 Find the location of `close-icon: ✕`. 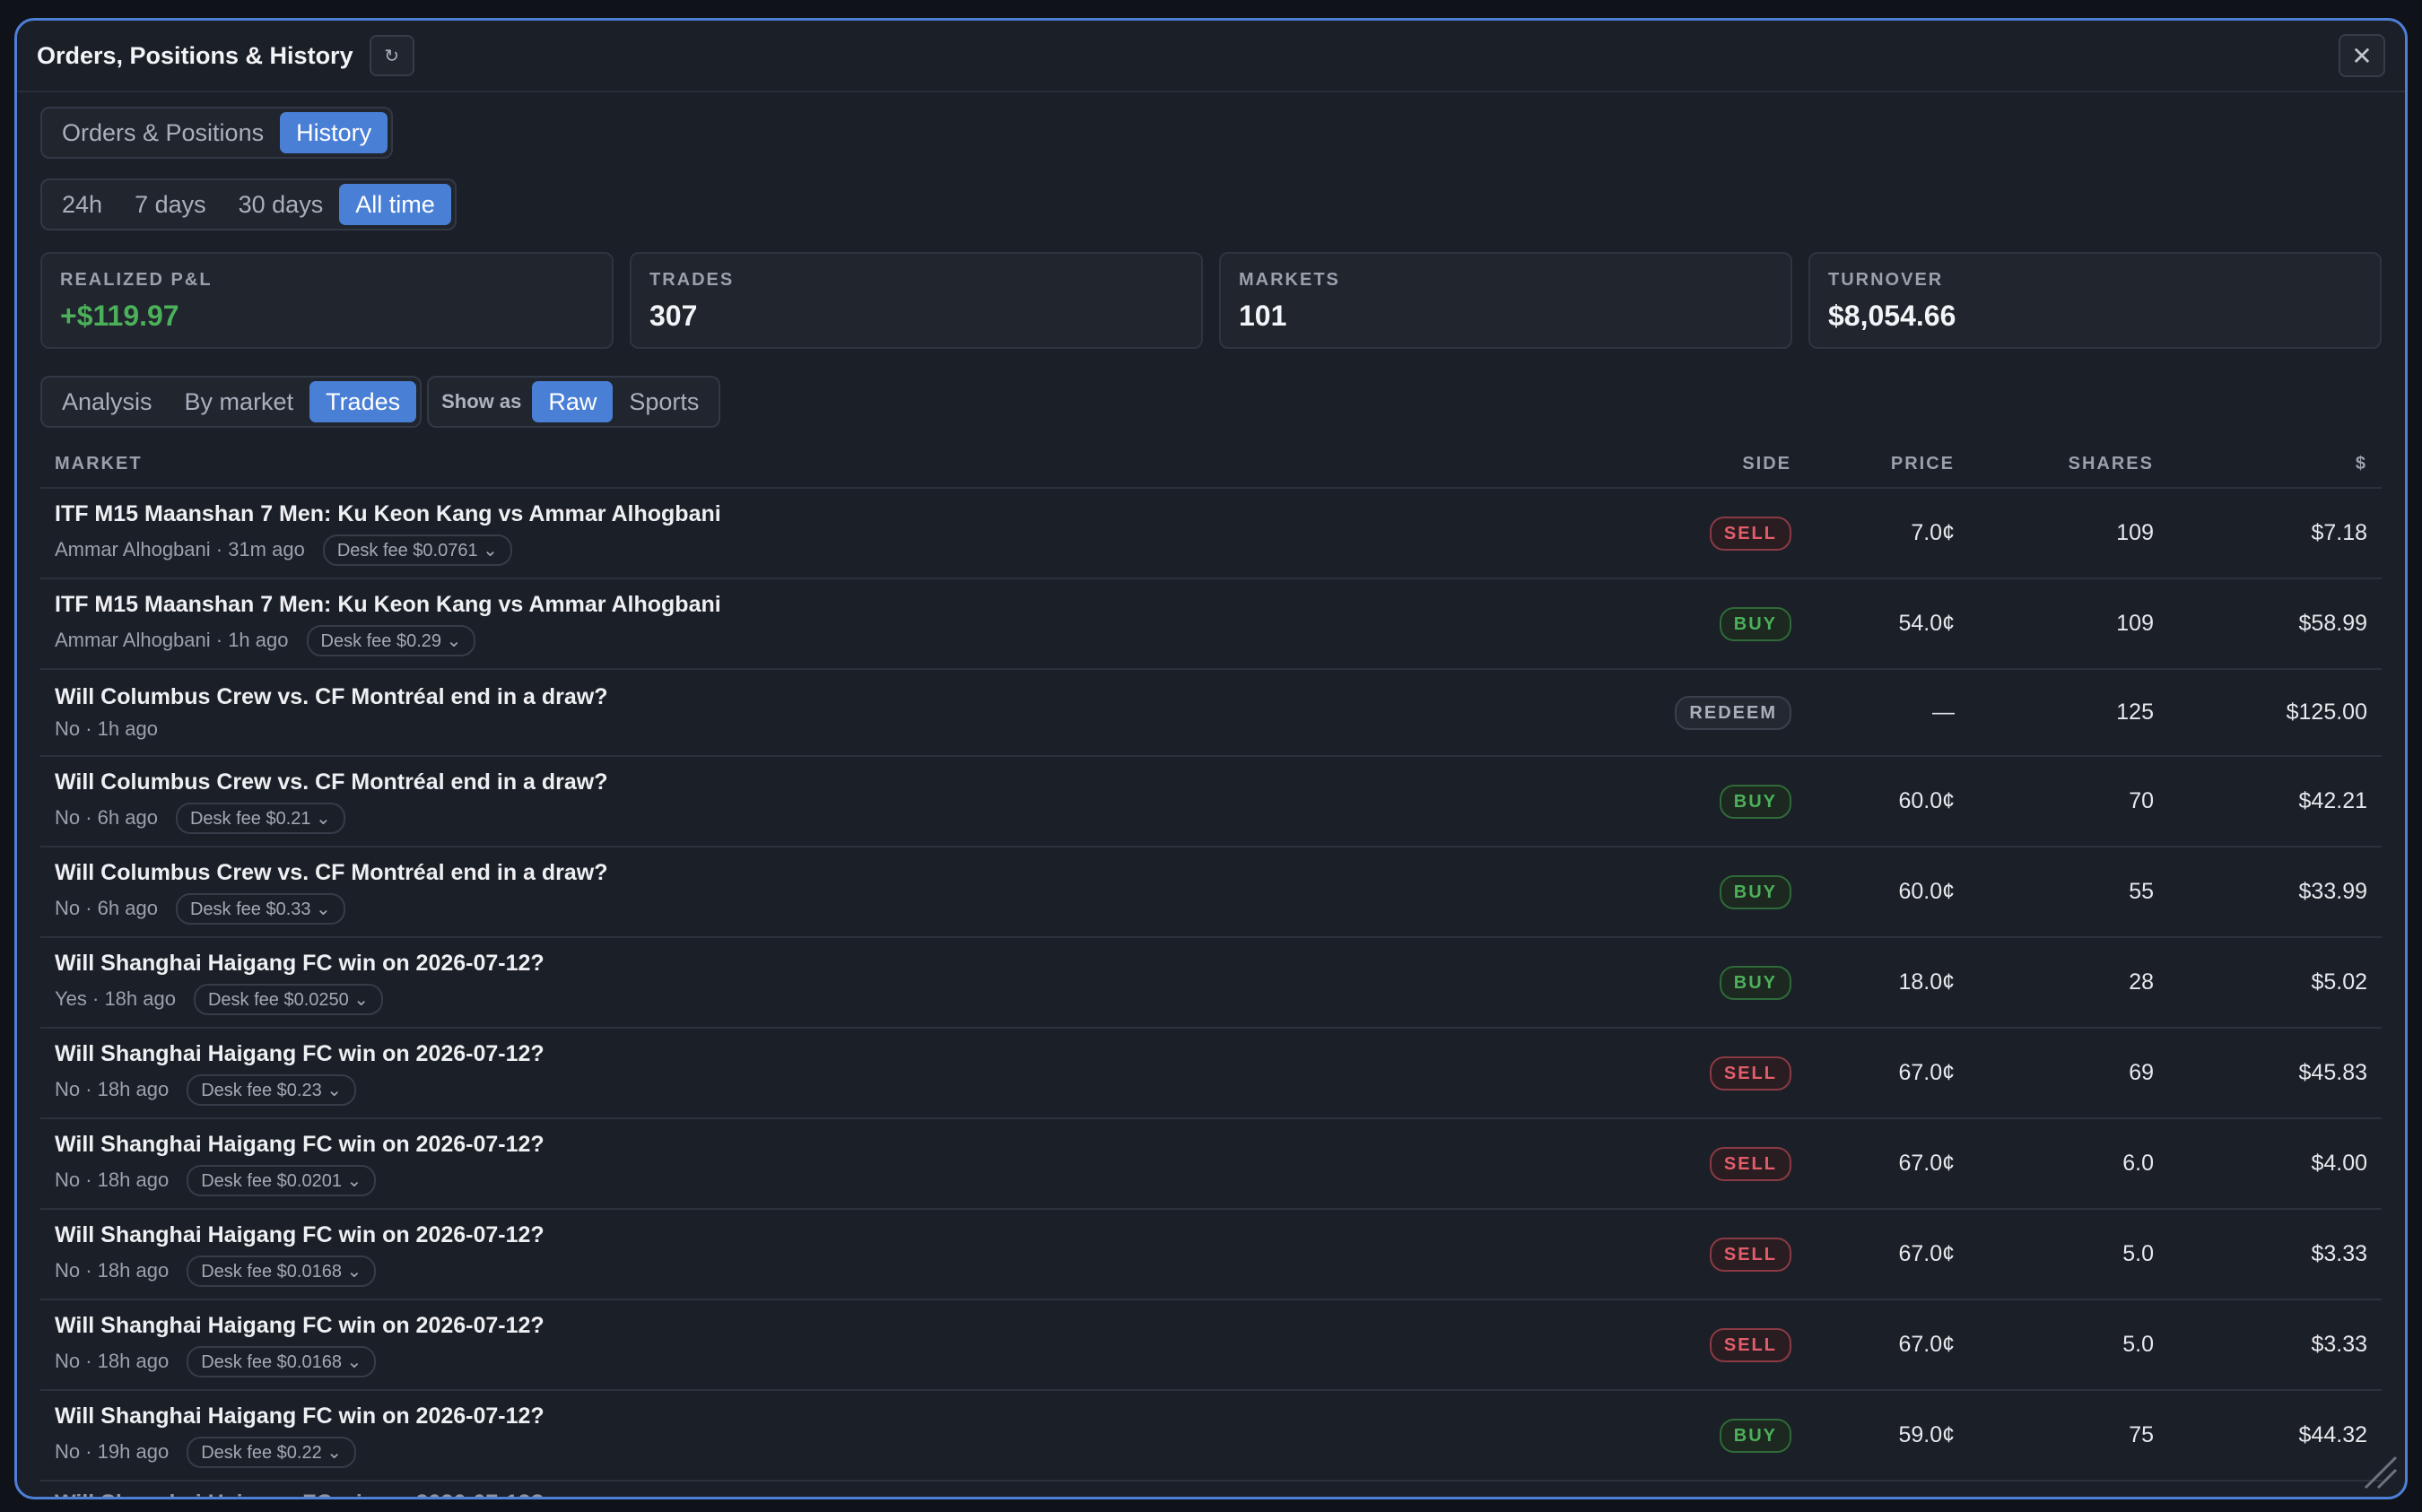

close-icon: ✕ is located at coordinates (2362, 56).